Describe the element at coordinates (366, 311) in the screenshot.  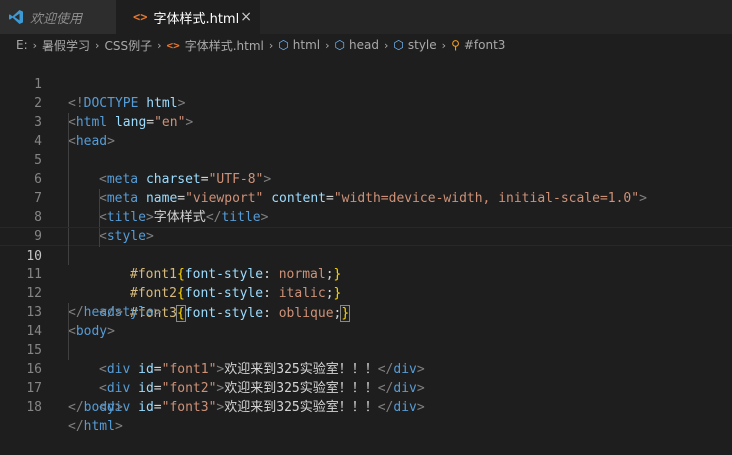
I see `code-line: 13 <body>` at that location.